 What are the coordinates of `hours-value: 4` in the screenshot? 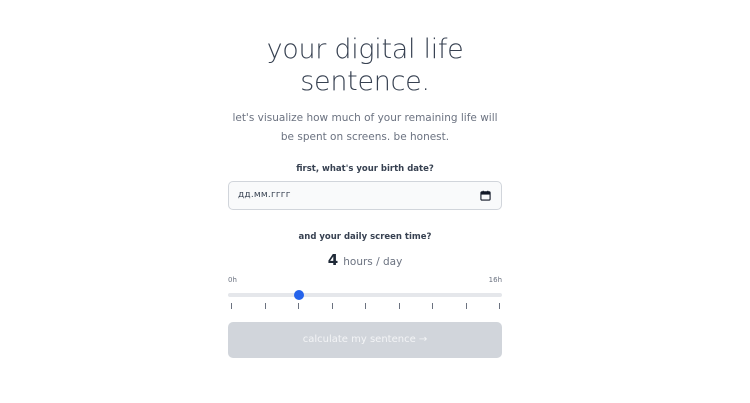 It's located at (333, 260).